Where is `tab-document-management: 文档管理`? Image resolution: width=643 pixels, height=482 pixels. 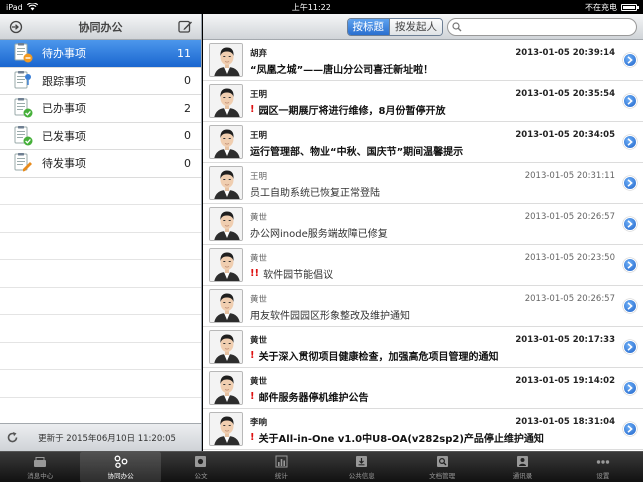 tab-document-management: 文档管理 is located at coordinates (442, 467).